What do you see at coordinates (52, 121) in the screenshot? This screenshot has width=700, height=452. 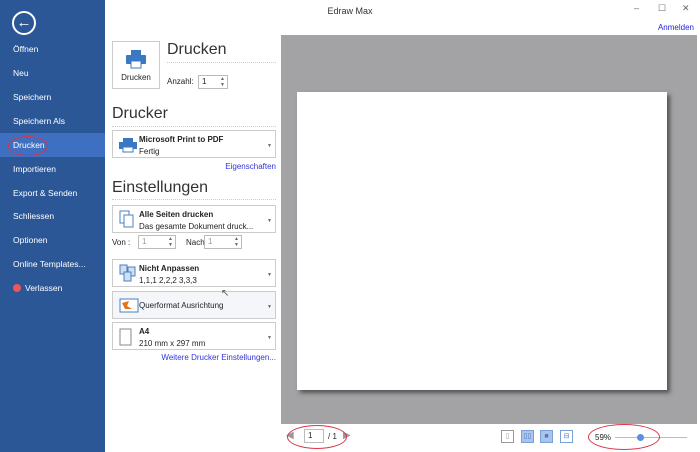 I see `sidebar-item-save-as: Speichern Als` at bounding box center [52, 121].